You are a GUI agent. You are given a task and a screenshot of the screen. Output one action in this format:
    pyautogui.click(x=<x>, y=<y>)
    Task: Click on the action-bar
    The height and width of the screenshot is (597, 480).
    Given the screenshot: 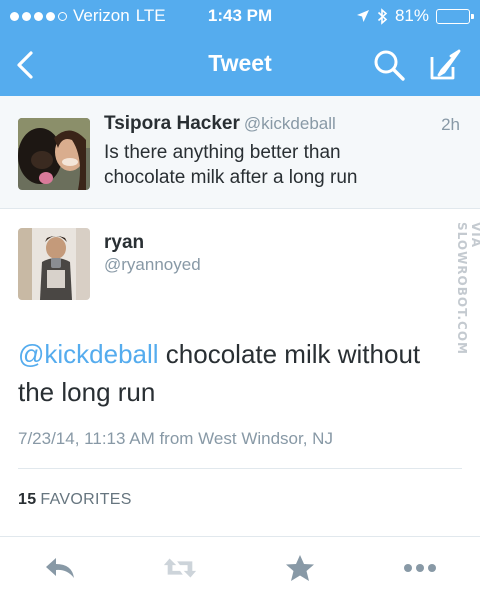 What is the action you would take?
    pyautogui.click(x=240, y=566)
    